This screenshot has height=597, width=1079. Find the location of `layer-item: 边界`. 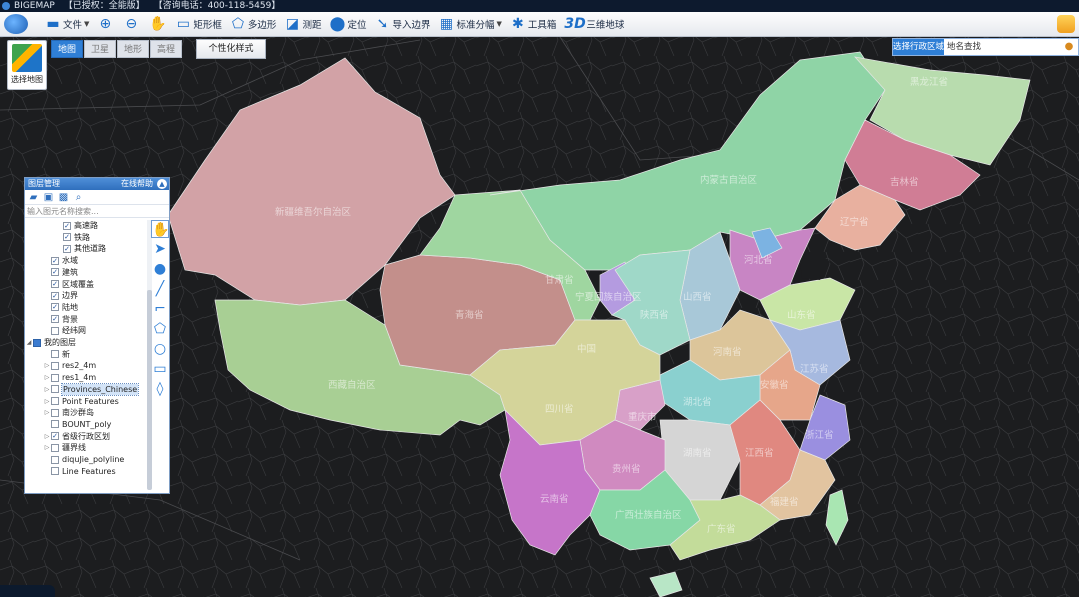

layer-item: 边界 is located at coordinates (60, 295).